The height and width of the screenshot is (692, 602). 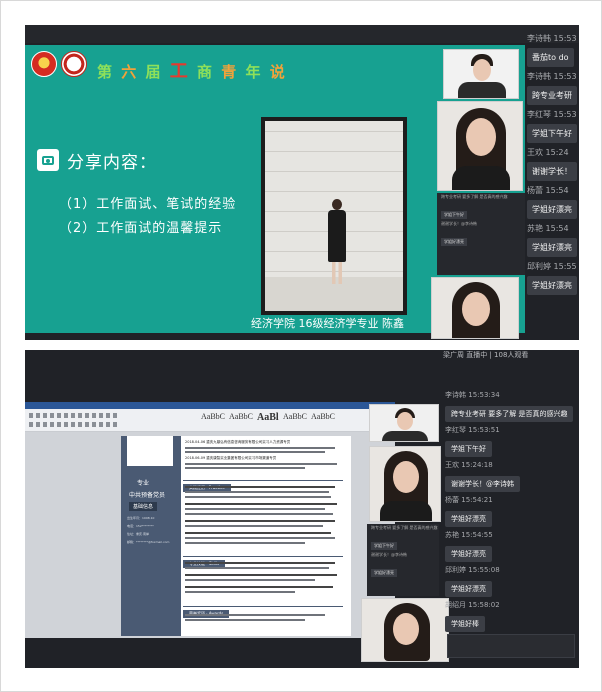 I want to click on chat-message: 李红琴 15:53:51 学姐下午好, so click(x=512, y=442).